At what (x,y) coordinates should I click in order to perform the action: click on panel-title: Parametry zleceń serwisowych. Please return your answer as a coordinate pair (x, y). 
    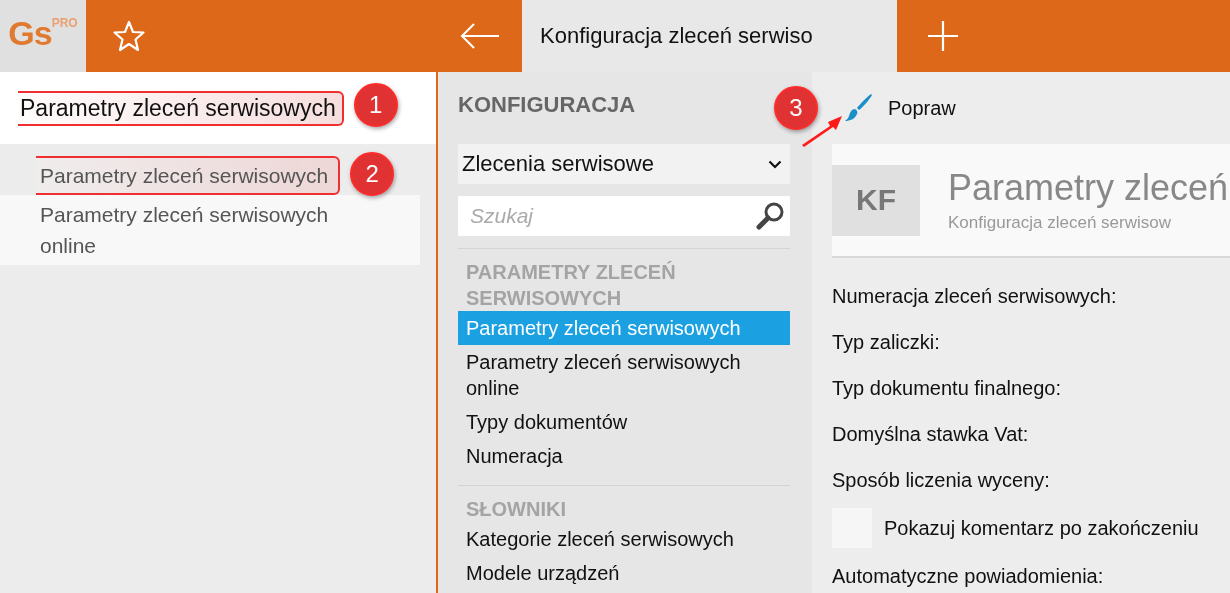
    Looking at the image, I should click on (178, 107).